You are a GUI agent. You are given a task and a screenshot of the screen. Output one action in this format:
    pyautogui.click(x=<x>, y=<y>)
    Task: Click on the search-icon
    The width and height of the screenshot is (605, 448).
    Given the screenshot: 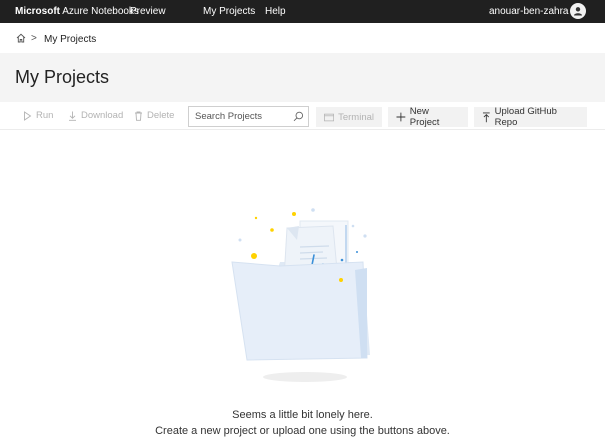 What is the action you would take?
    pyautogui.click(x=298, y=116)
    